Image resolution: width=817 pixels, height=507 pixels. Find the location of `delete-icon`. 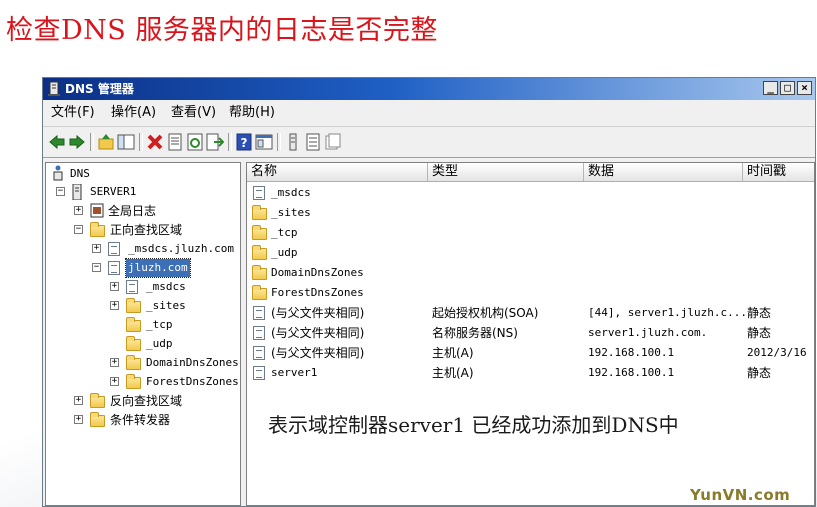

delete-icon is located at coordinates (155, 142).